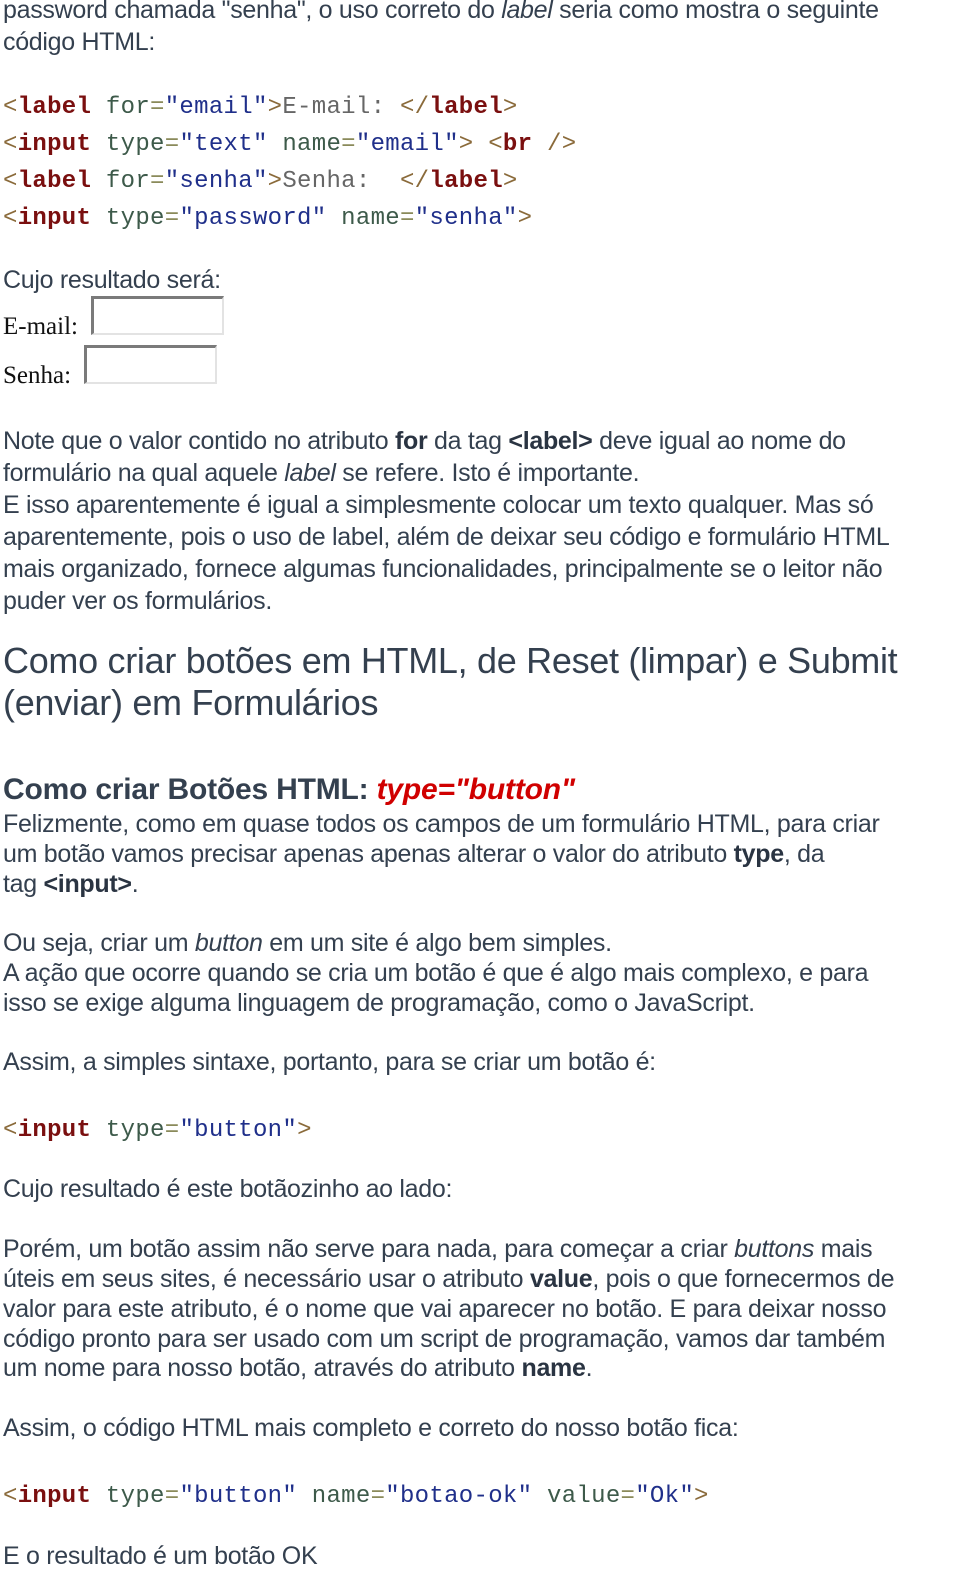 The height and width of the screenshot is (1579, 960). I want to click on subsection-title: Como criar Botões HTML: type="button", so click(289, 790).